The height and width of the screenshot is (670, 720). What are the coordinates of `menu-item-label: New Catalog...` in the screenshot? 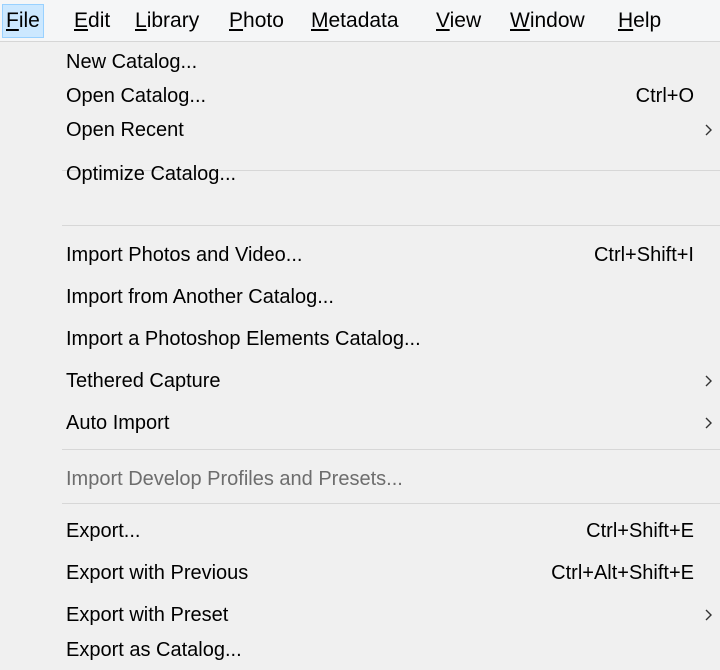 It's located at (132, 62).